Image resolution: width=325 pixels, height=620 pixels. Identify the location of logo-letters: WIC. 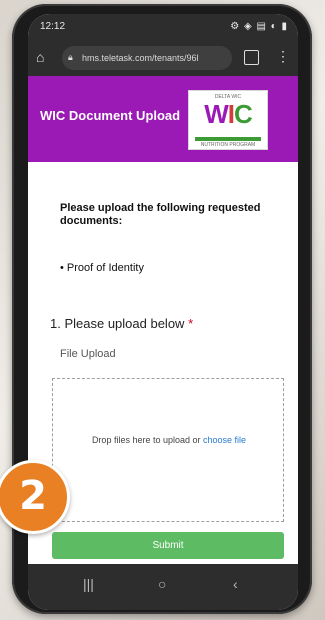
(228, 114).